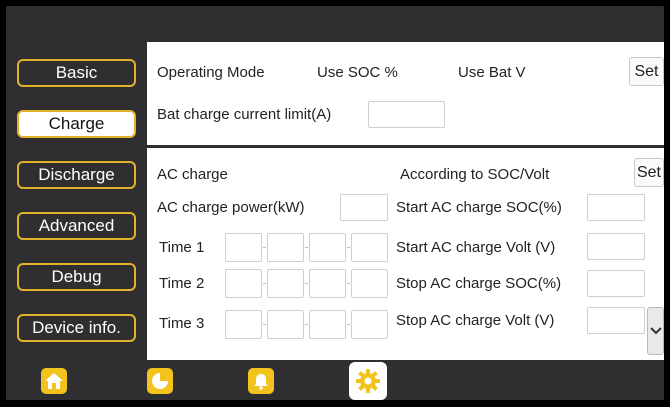 Image resolution: width=670 pixels, height=407 pixels. I want to click on ac-charge-power-label: AC charge power(kW), so click(231, 207).